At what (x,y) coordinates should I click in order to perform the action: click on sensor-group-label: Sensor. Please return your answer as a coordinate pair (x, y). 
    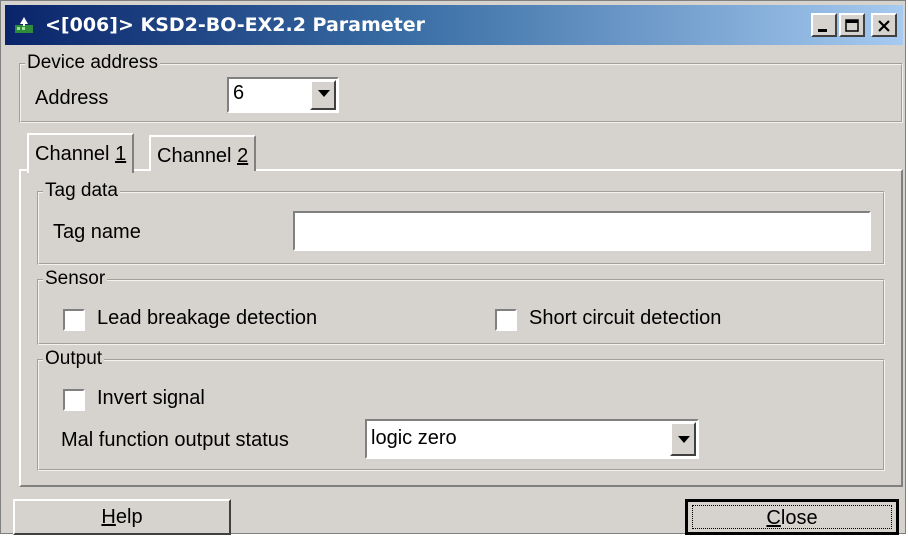
    Looking at the image, I should click on (75, 279).